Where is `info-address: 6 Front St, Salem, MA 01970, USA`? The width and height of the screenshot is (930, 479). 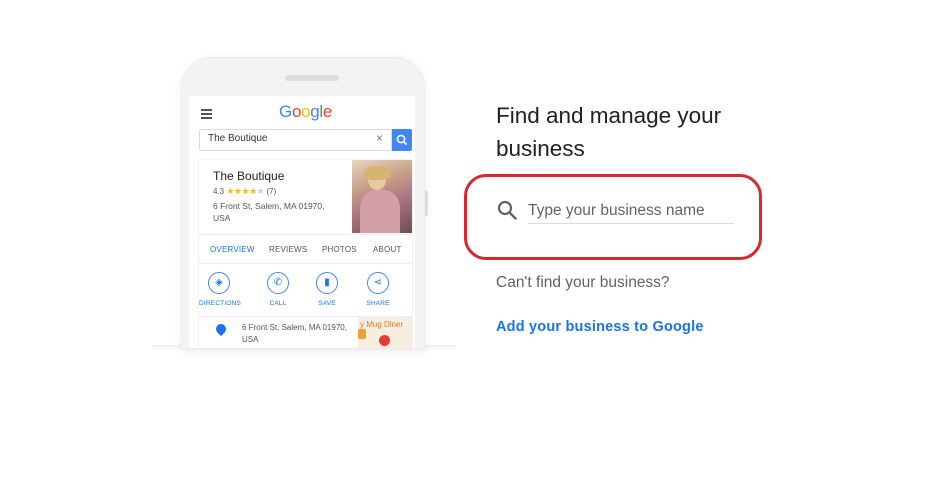 info-address: 6 Front St, Salem, MA 01970, USA is located at coordinates (294, 333).